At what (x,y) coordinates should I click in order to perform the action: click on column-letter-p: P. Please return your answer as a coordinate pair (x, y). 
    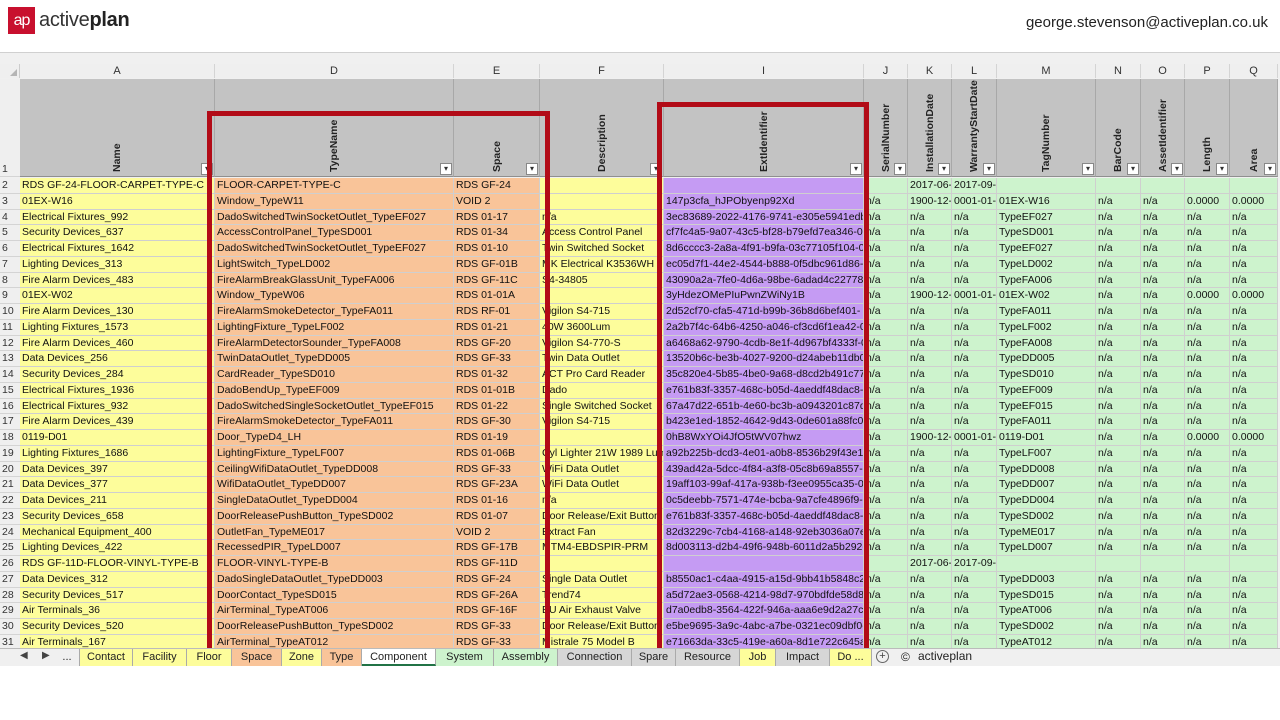
    Looking at the image, I should click on (1207, 71).